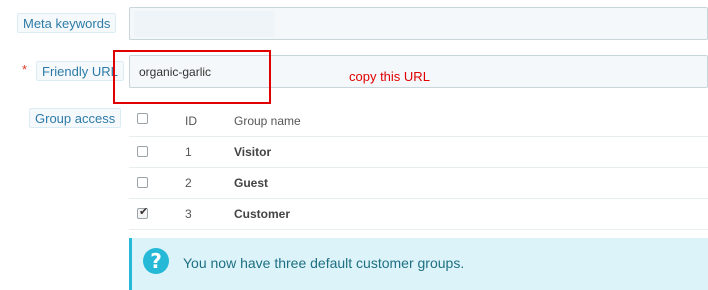 The width and height of the screenshot is (708, 290). What do you see at coordinates (251, 183) in the screenshot?
I see `group-name: Guest` at bounding box center [251, 183].